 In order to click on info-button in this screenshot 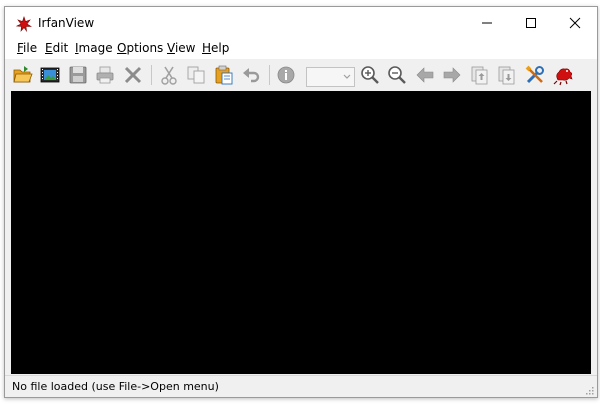, I will do `click(286, 75)`.